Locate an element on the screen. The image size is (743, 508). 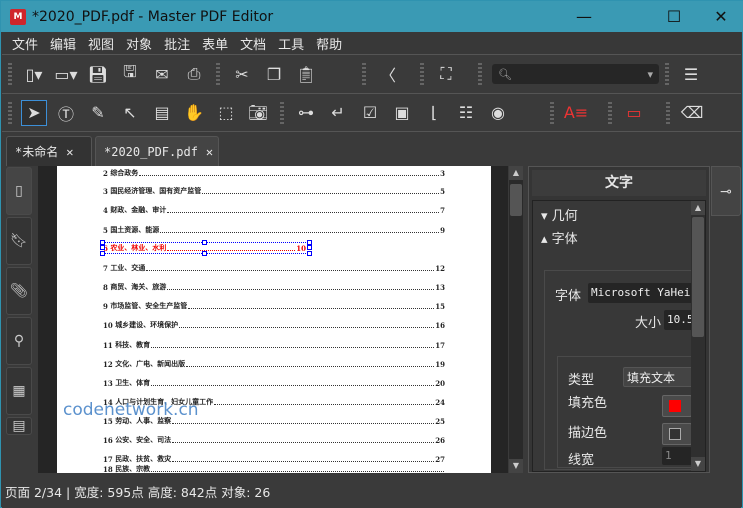
new-document-icon: ▯▾ is located at coordinates (34, 74).